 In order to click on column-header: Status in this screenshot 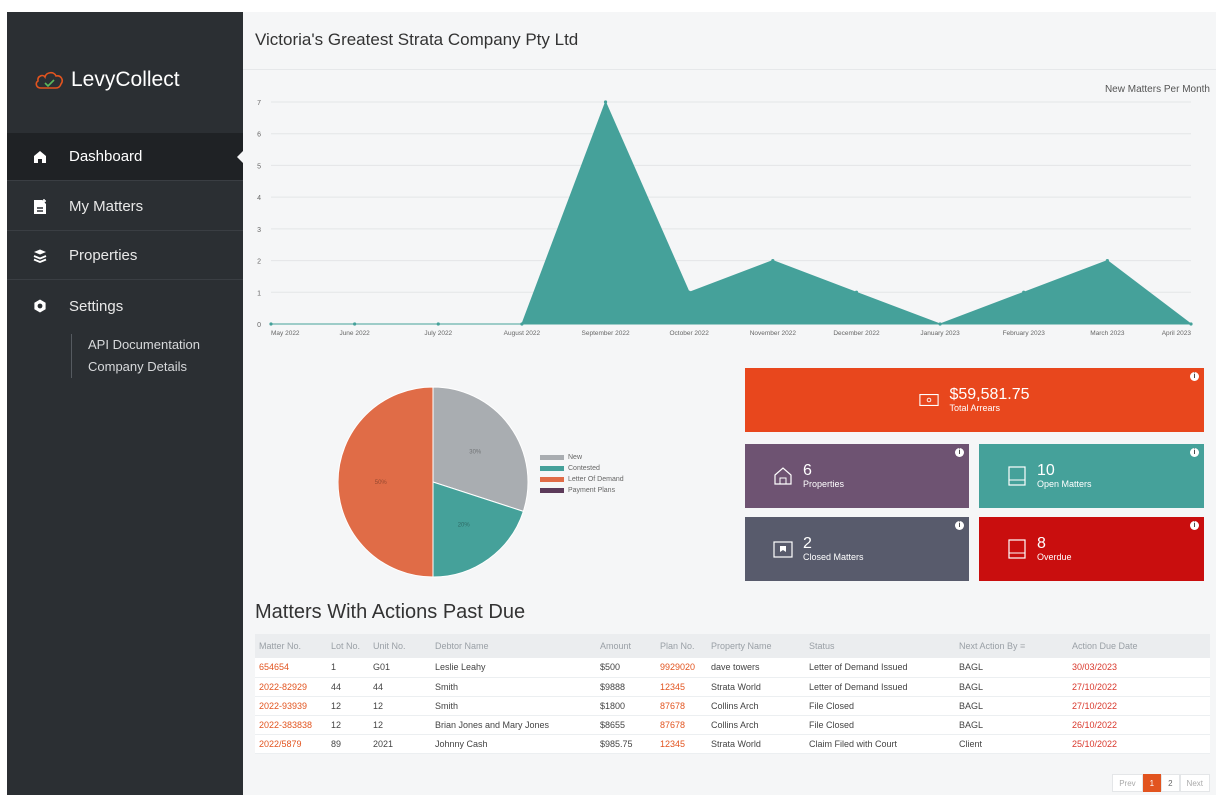, I will do `click(880, 646)`.